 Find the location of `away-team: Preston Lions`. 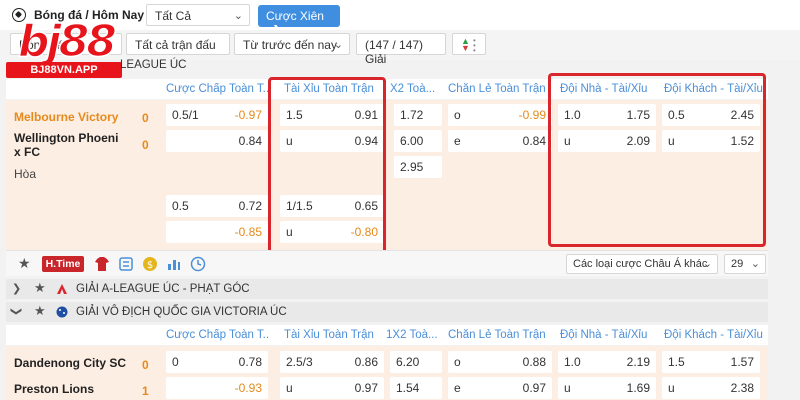

away-team: Preston Lions is located at coordinates (54, 389).